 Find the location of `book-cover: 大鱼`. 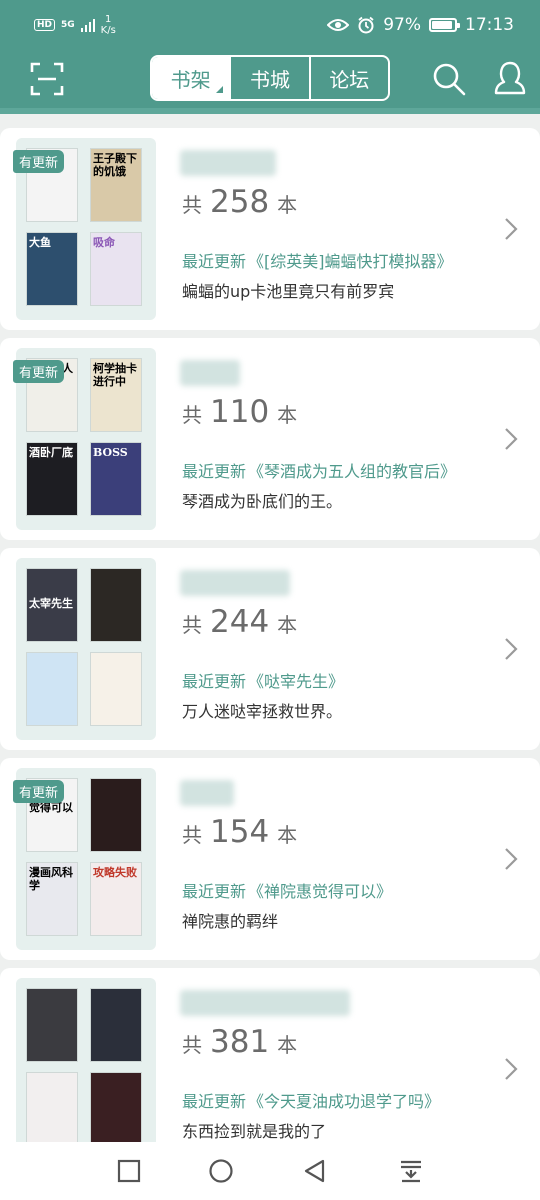

book-cover: 大鱼 is located at coordinates (52, 269).